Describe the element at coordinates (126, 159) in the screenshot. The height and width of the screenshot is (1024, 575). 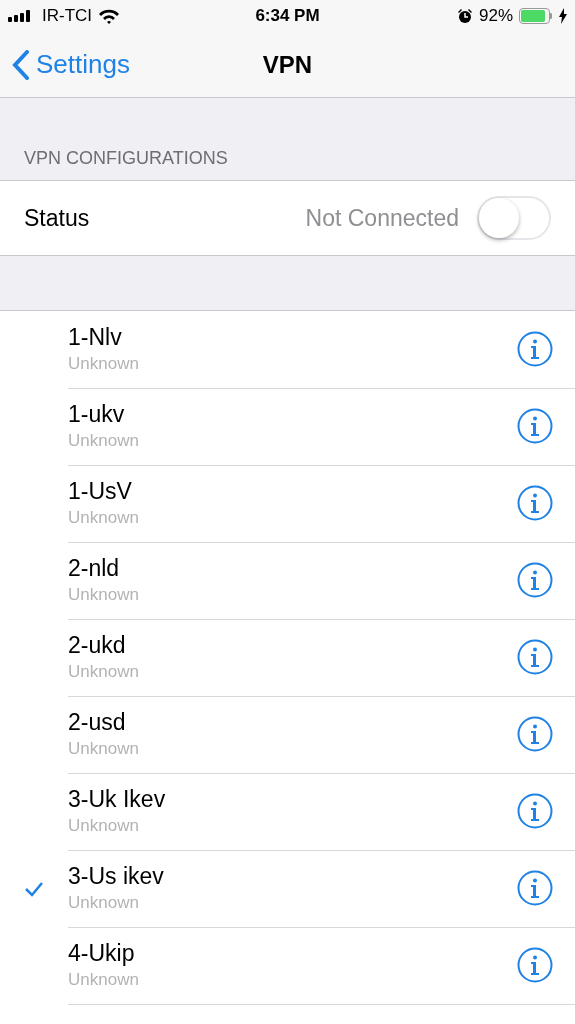
I see `section-header: VPN CONFIGURATIONS` at that location.